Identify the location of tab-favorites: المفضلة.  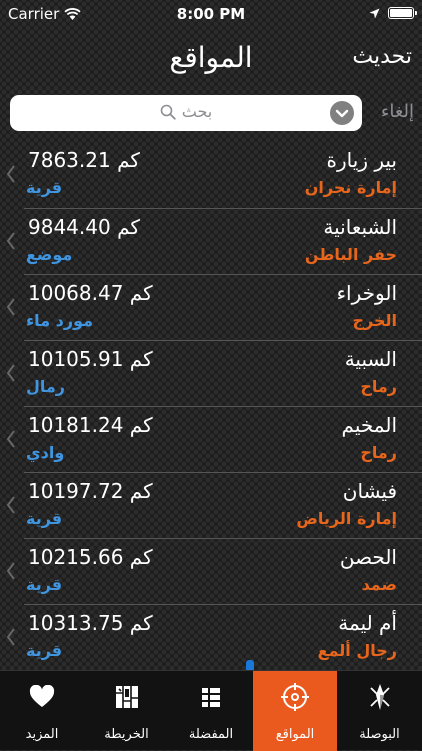
(211, 711).